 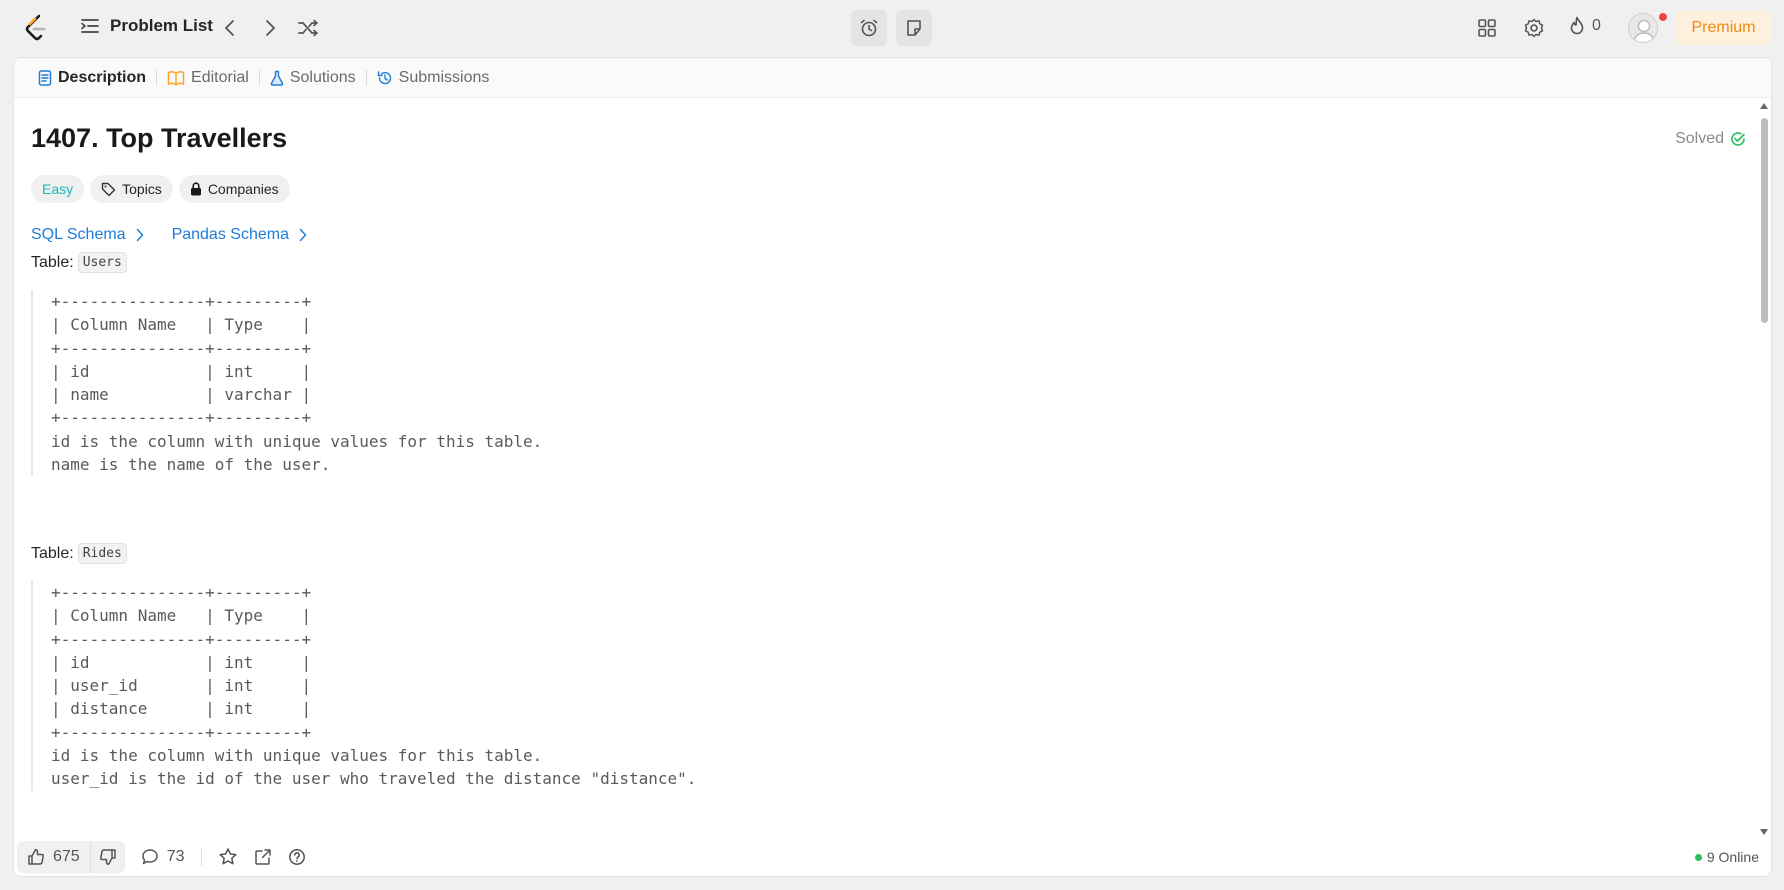 I want to click on lock-icon, so click(x=196, y=189).